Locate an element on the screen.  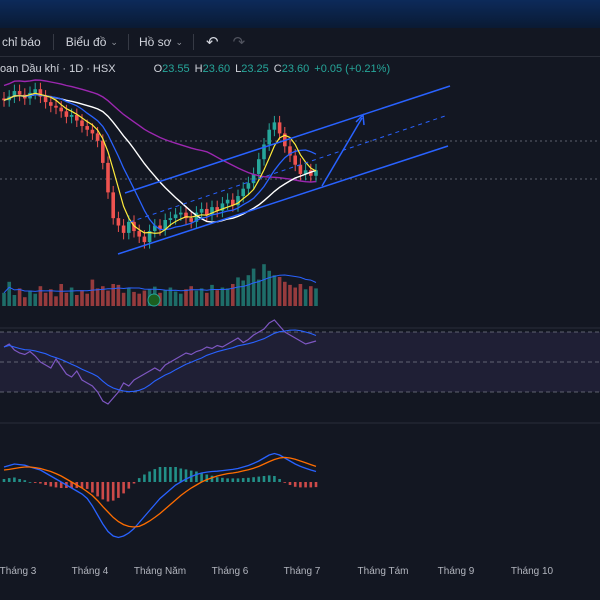
x-tick-label: Tháng 4 is located at coordinates (90, 571).